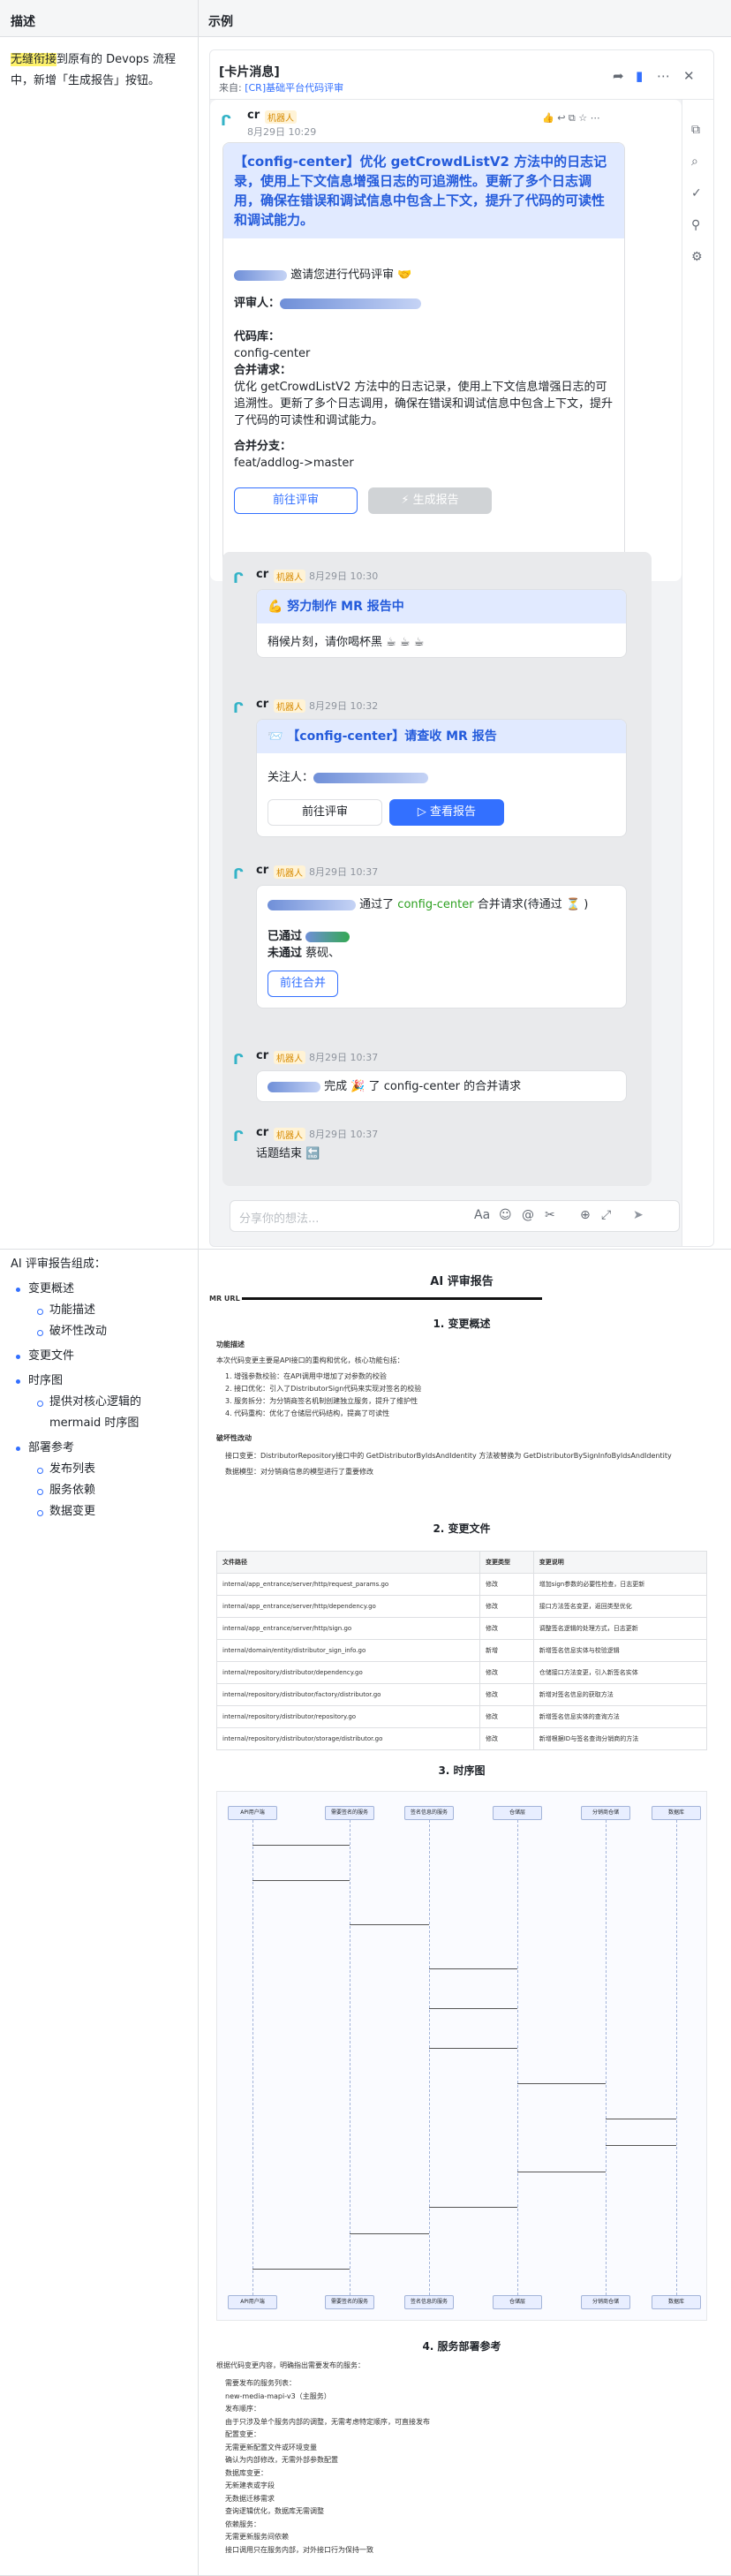  What do you see at coordinates (263, 371) in the screenshot?
I see `merge-label: 合并请求：` at bounding box center [263, 371].